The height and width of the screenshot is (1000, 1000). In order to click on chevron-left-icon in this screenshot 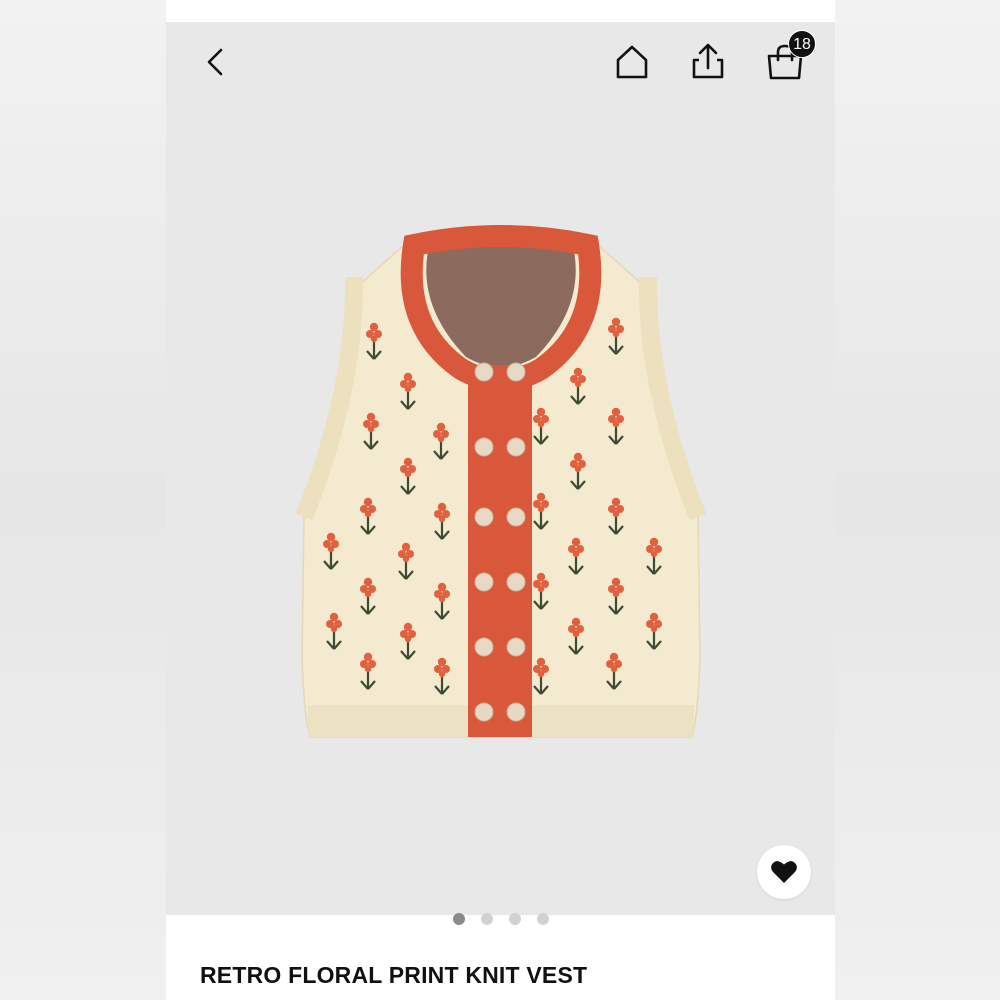, I will do `click(215, 62)`.